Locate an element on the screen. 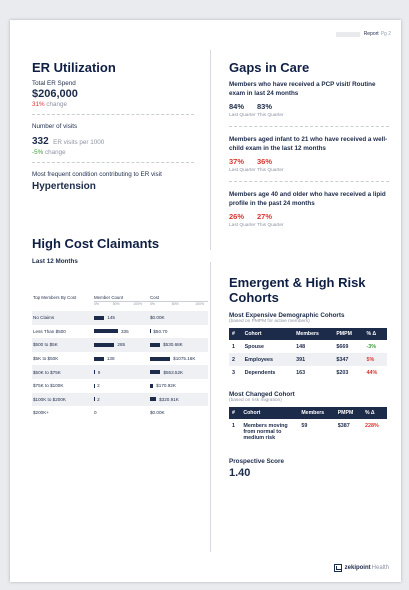 This screenshot has height=590, width=409. expensive-title: Most Expensive Demographic Cohorts is located at coordinates (287, 315).